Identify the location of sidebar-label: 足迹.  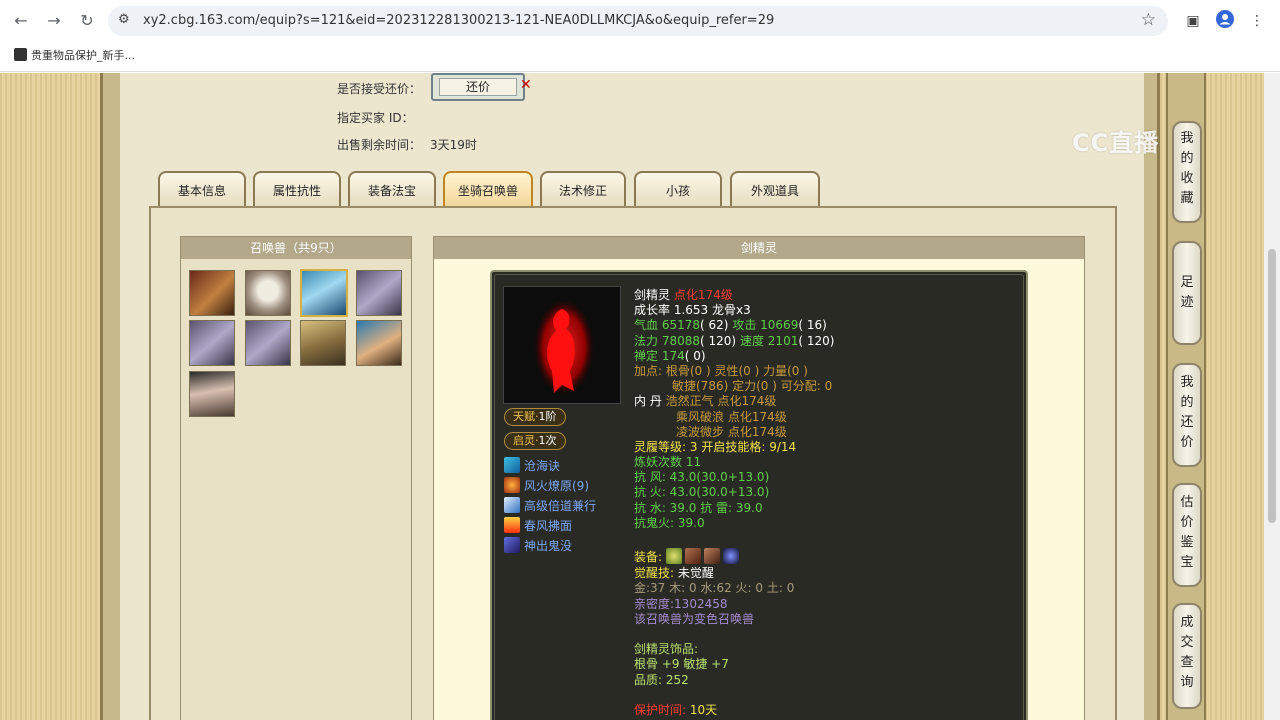
(1187, 292).